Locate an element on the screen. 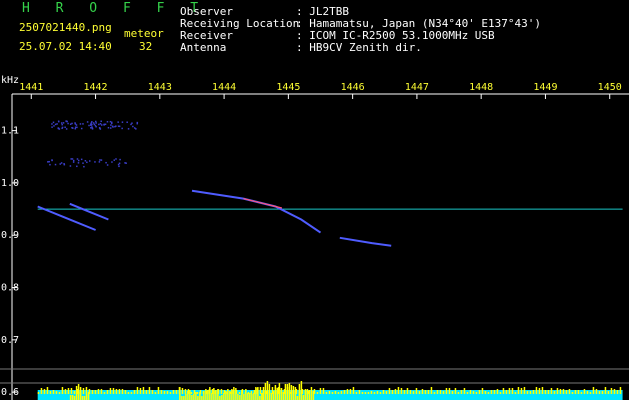  x-tick-label: 1441 is located at coordinates (31, 87).